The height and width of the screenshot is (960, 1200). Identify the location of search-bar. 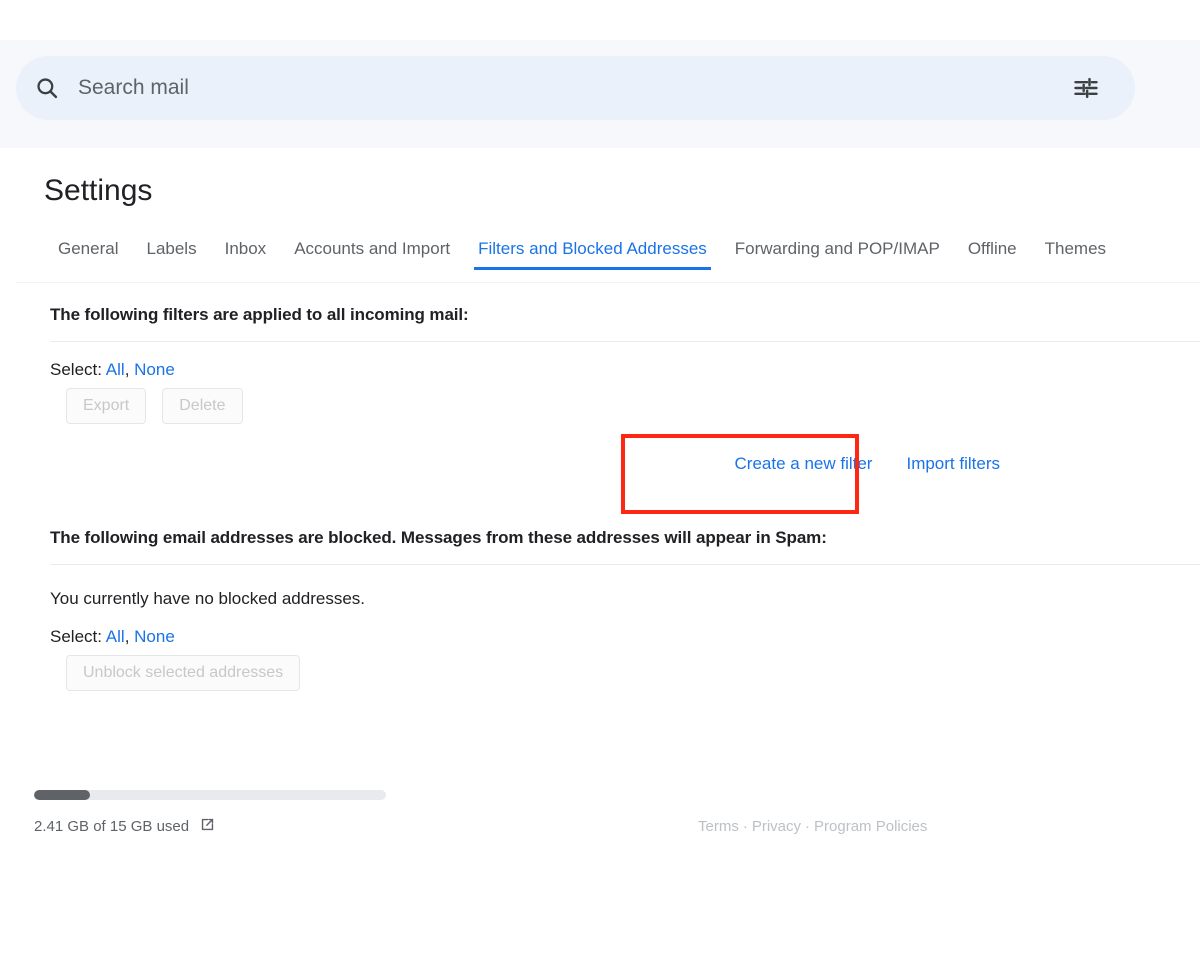
(575, 88).